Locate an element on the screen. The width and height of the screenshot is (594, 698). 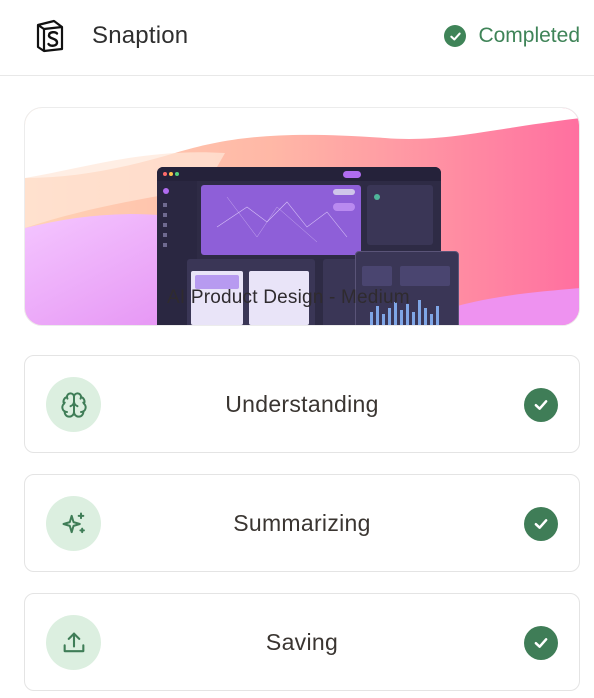
app-name: Snaption is located at coordinates (140, 35).